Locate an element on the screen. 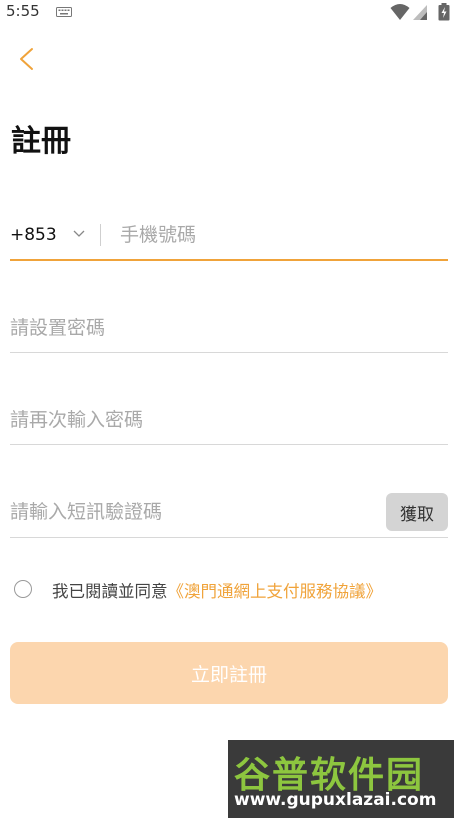 This screenshot has height=820, width=458. status-bar: 5:55 is located at coordinates (229, 12).